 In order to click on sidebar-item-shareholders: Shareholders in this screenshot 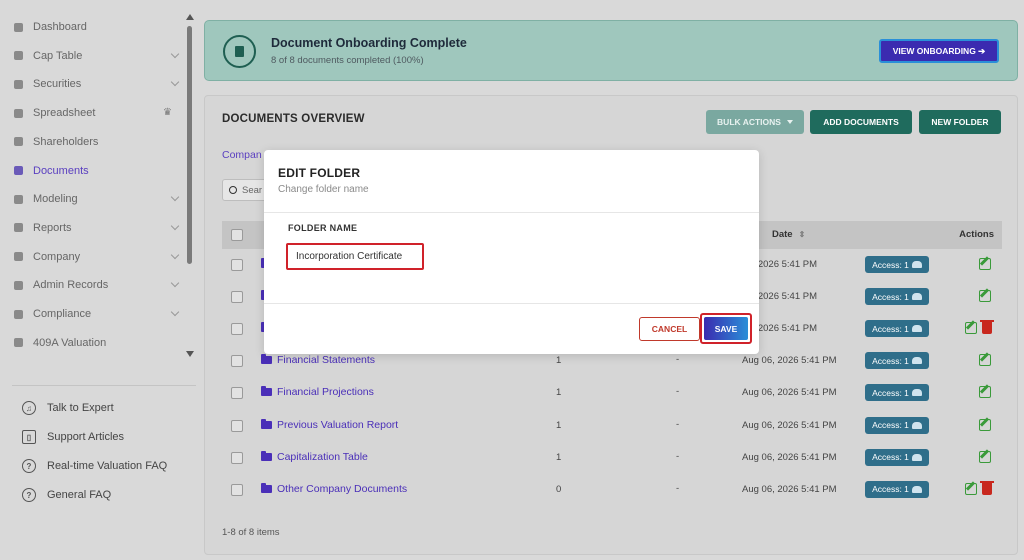, I will do `click(98, 142)`.